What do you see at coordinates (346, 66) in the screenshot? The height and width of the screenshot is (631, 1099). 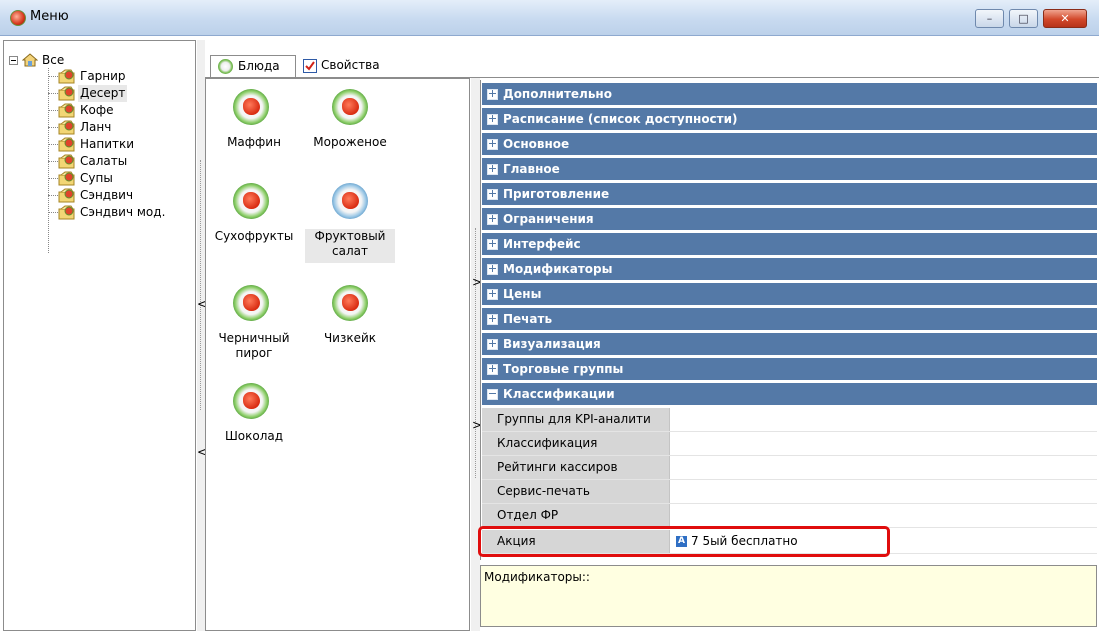 I see `tab-properties: Свойства` at bounding box center [346, 66].